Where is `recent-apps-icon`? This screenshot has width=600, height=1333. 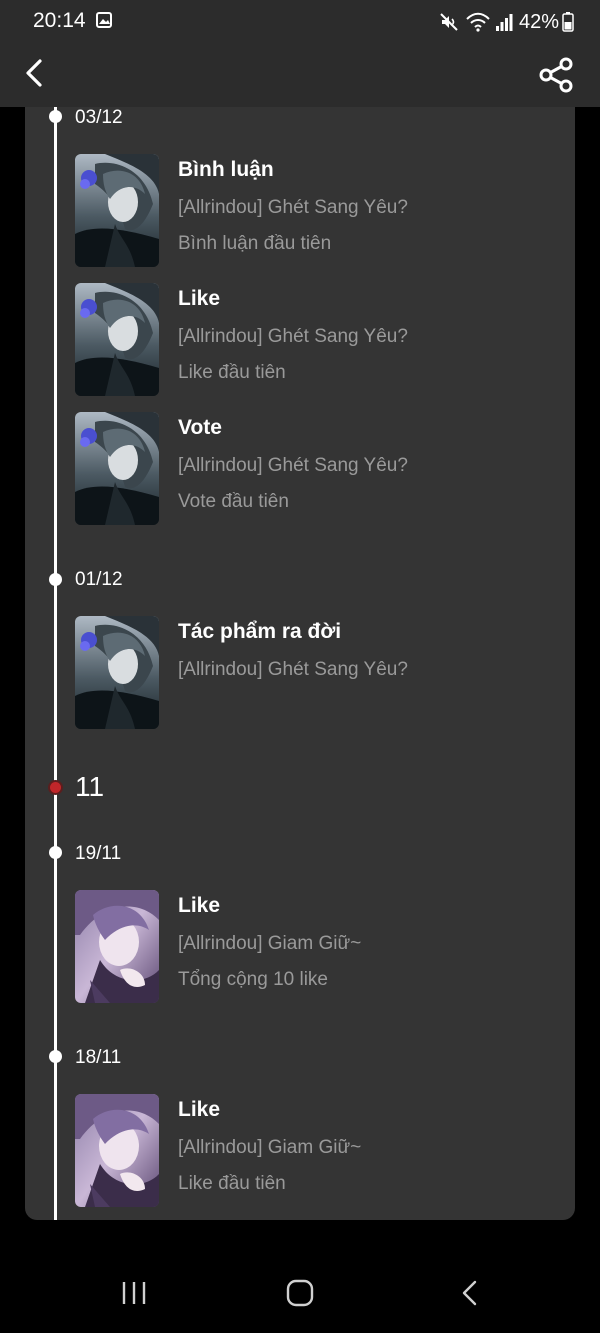
recent-apps-icon is located at coordinates (134, 1293).